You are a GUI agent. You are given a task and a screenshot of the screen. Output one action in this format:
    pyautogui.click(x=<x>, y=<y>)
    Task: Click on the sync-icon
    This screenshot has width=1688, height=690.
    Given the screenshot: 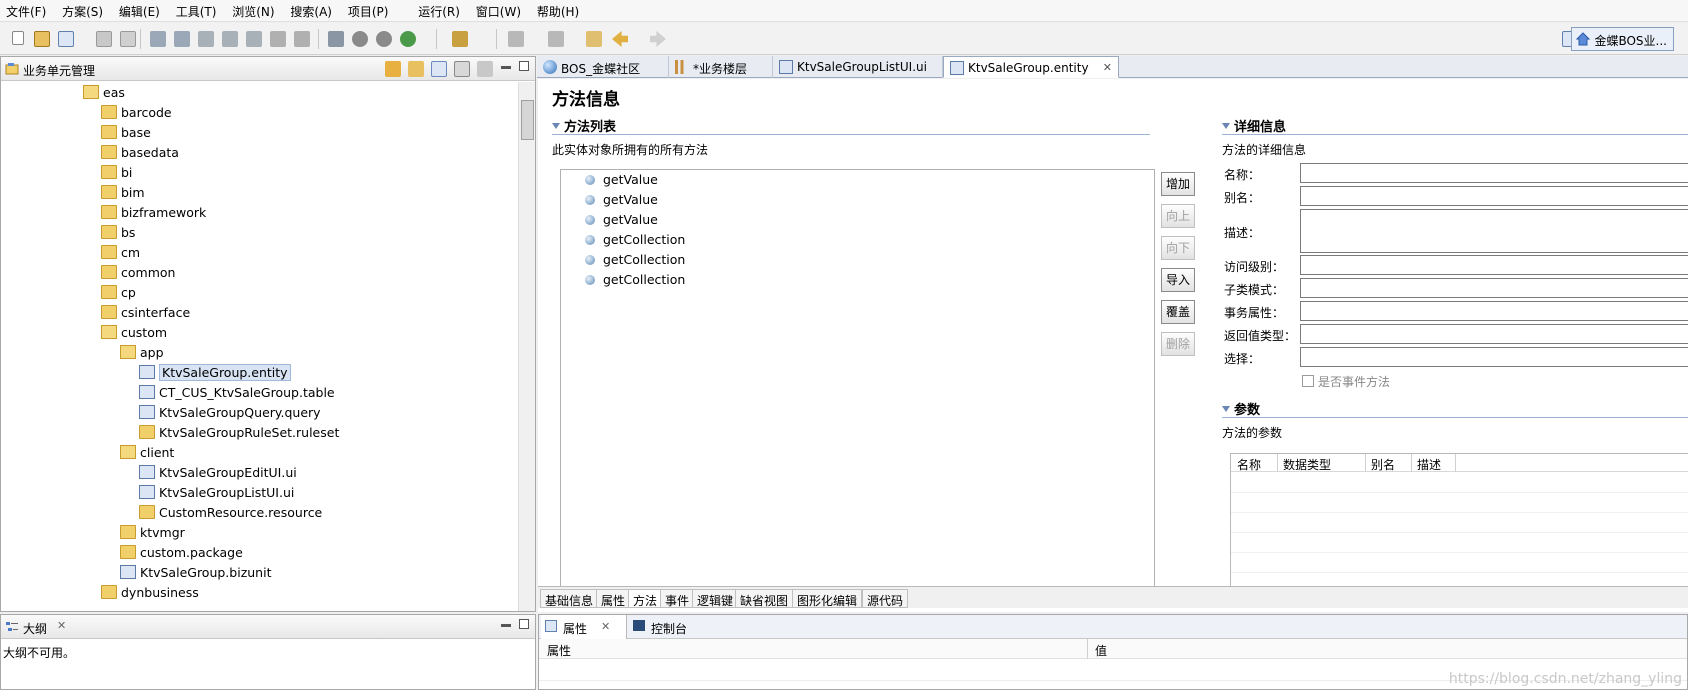 What is the action you would take?
    pyautogui.click(x=206, y=39)
    